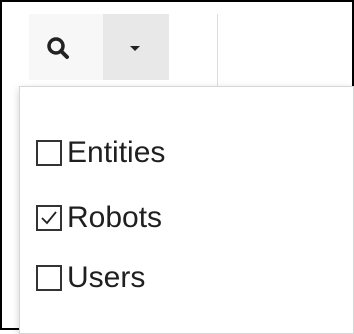  I want to click on checkmark-icon, so click(49, 218).